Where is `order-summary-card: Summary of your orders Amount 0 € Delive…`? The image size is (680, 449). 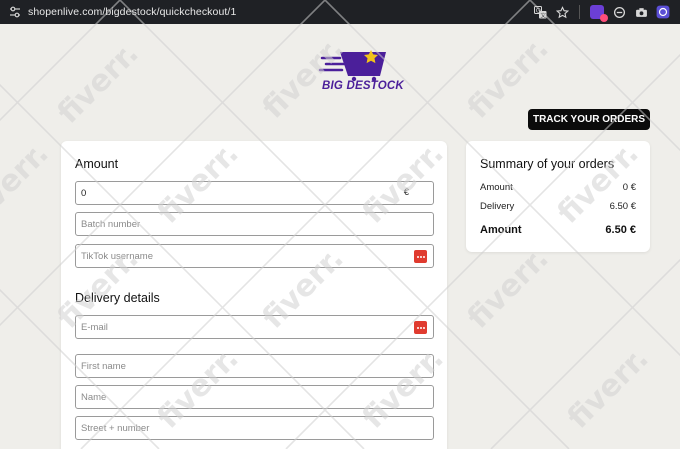
order-summary-card: Summary of your orders Amount 0 € Delive… is located at coordinates (558, 196).